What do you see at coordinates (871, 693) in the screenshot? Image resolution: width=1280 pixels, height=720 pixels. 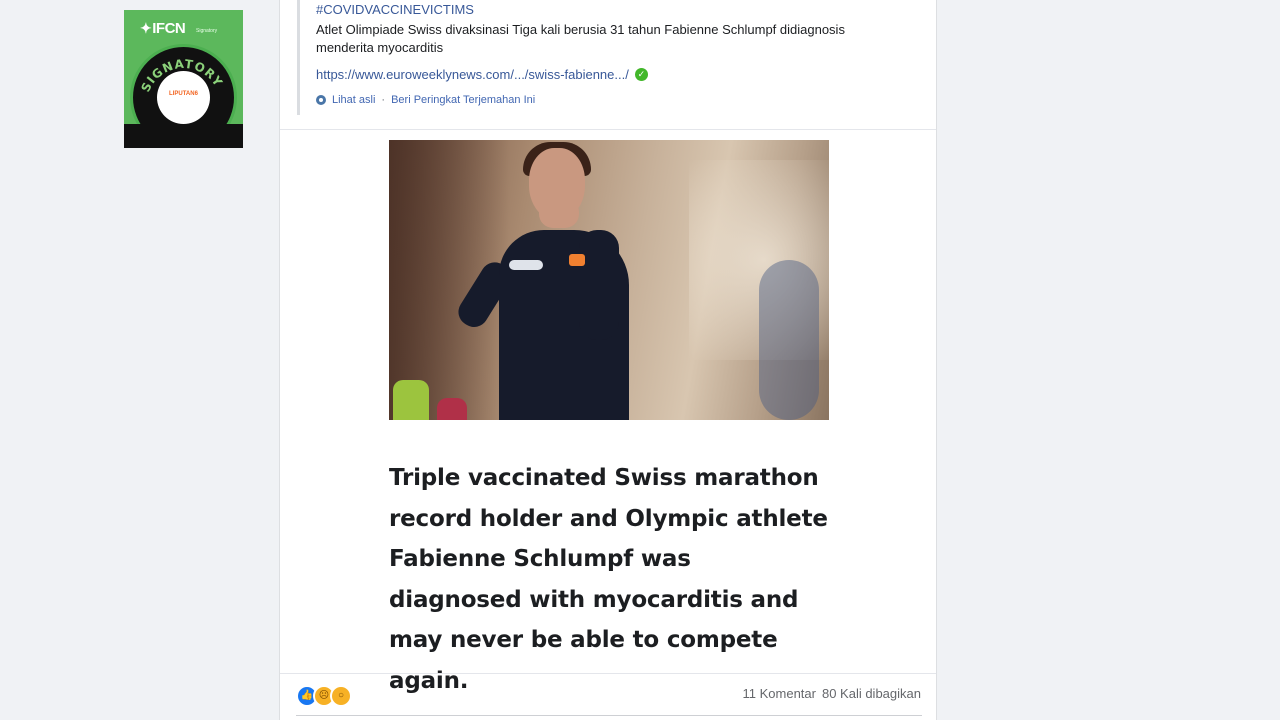 I see `shares-count: 80 Kali dibagikan` at bounding box center [871, 693].